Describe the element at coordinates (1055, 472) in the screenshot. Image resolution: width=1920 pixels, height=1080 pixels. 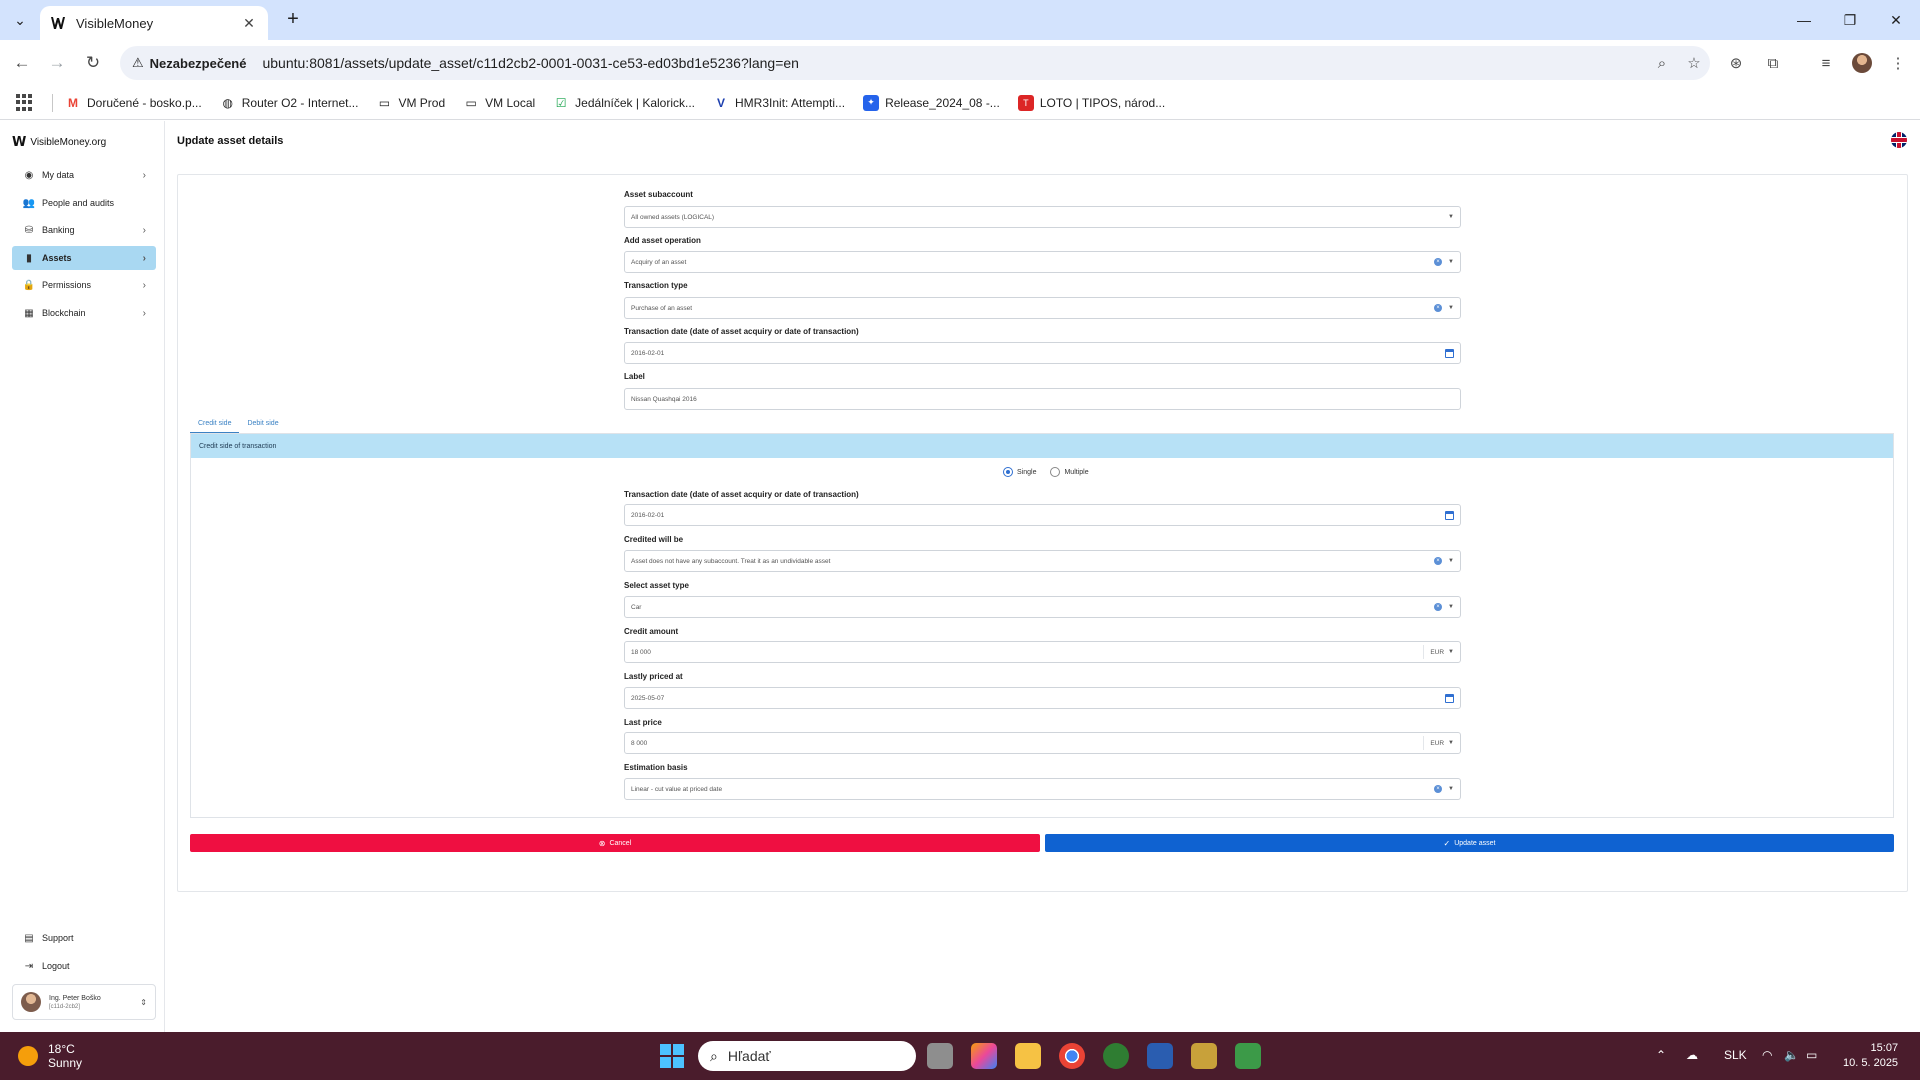
I see `radio-multiple` at that location.